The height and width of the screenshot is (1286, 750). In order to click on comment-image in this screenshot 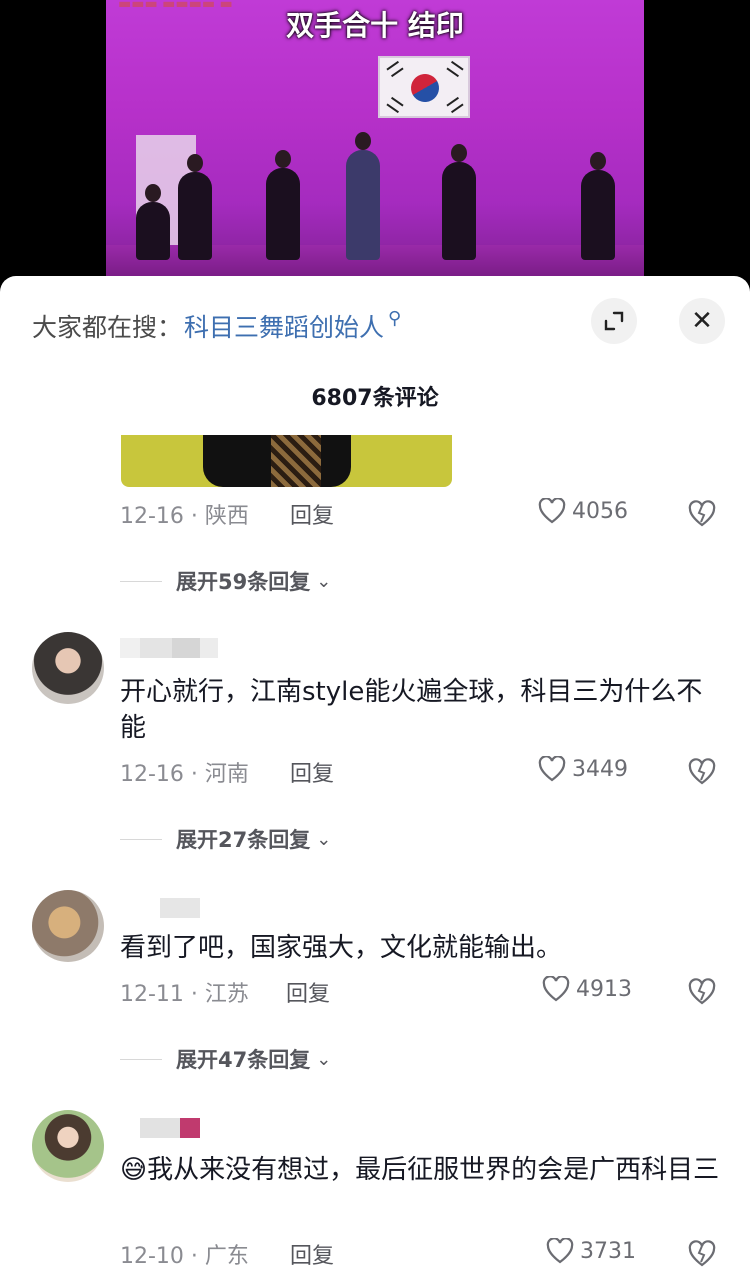, I will do `click(286, 461)`.